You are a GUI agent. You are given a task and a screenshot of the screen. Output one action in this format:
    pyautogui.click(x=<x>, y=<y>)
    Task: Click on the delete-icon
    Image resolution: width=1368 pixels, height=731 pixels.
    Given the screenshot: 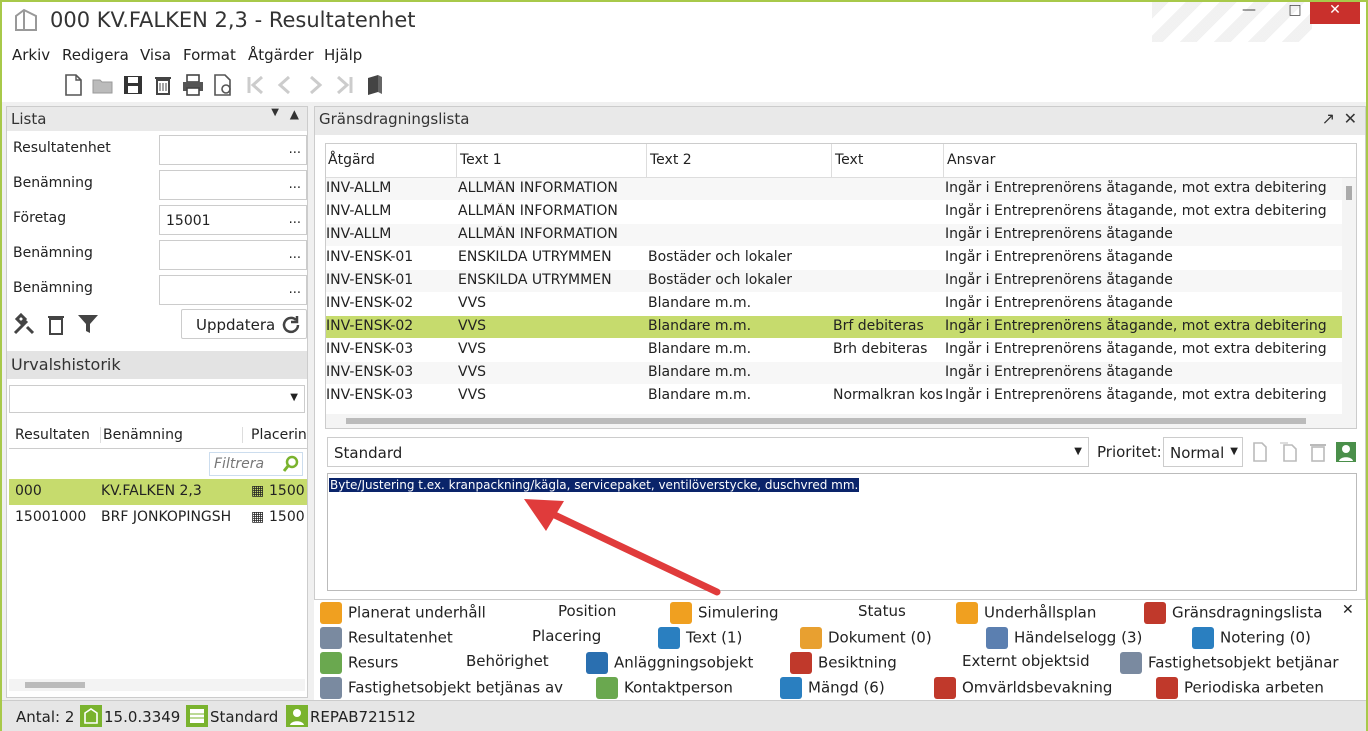 What is the action you would take?
    pyautogui.click(x=163, y=85)
    